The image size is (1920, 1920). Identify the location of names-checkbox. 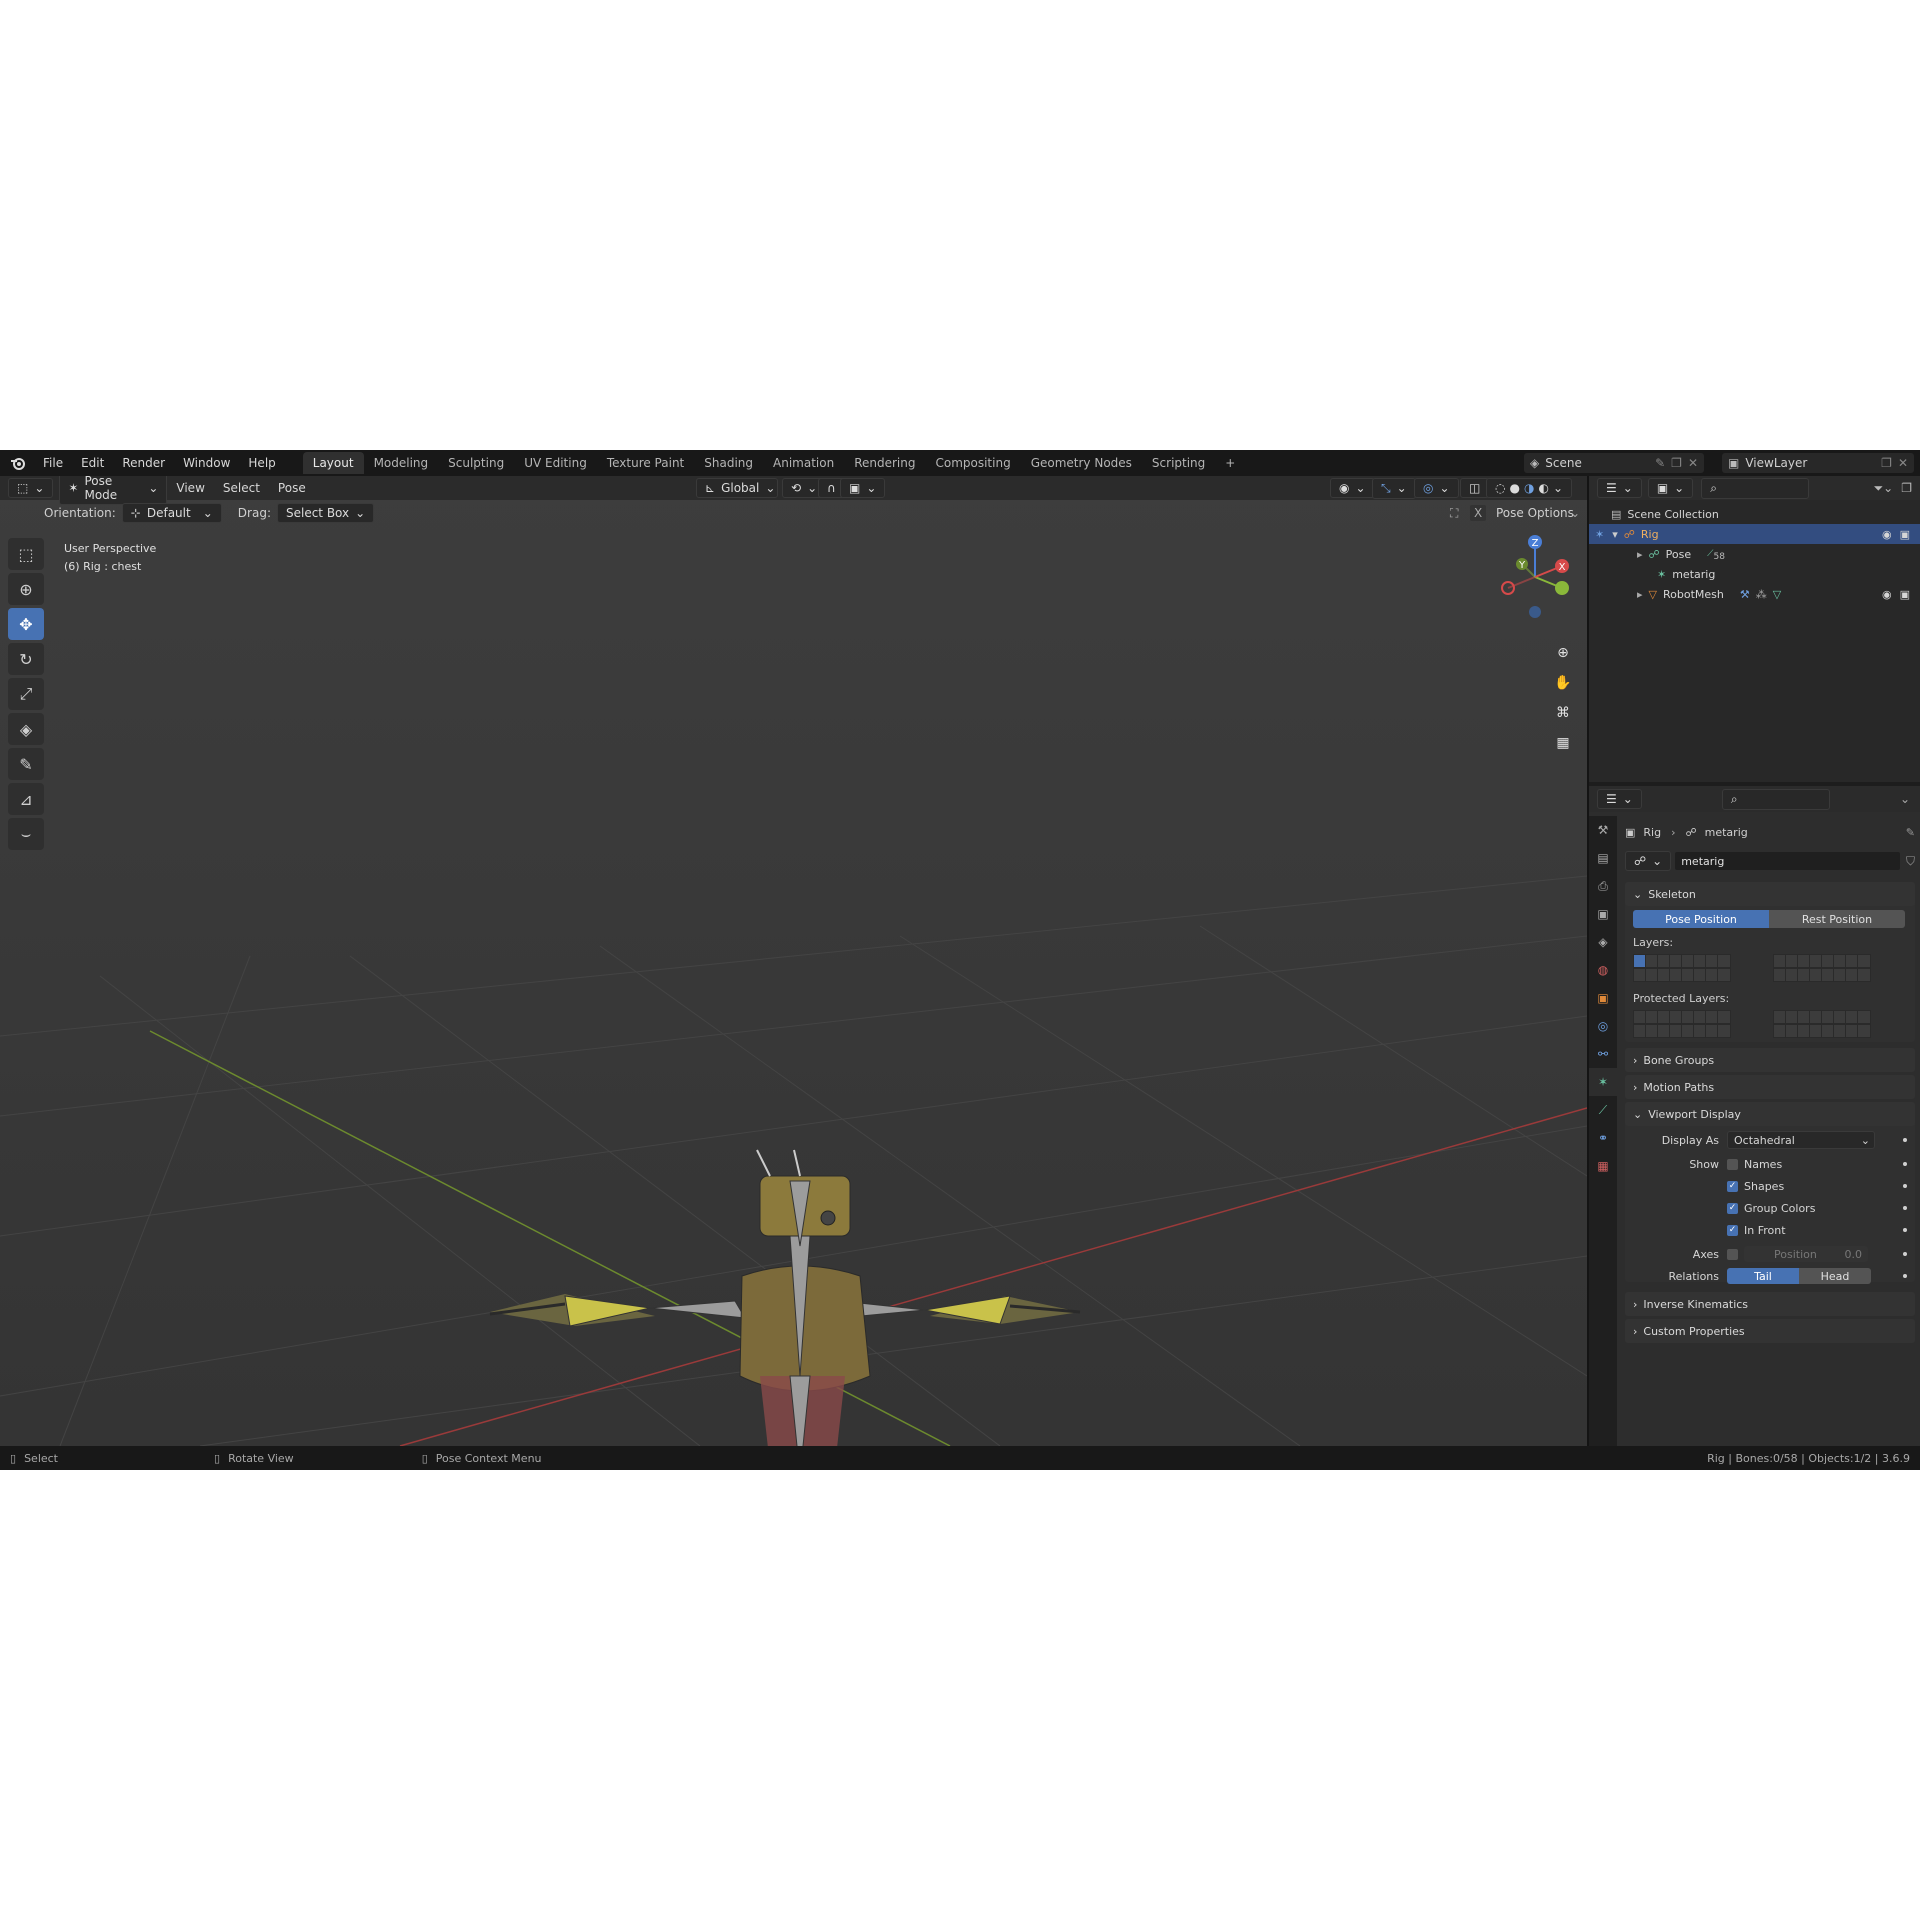
(1732, 1164).